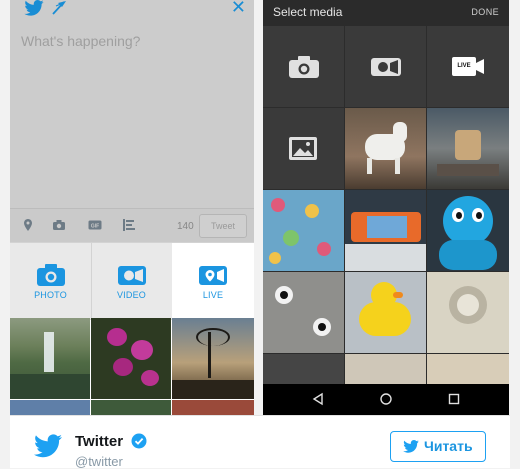 This screenshot has width=520, height=469. I want to click on photo-waterfall, so click(50, 358).